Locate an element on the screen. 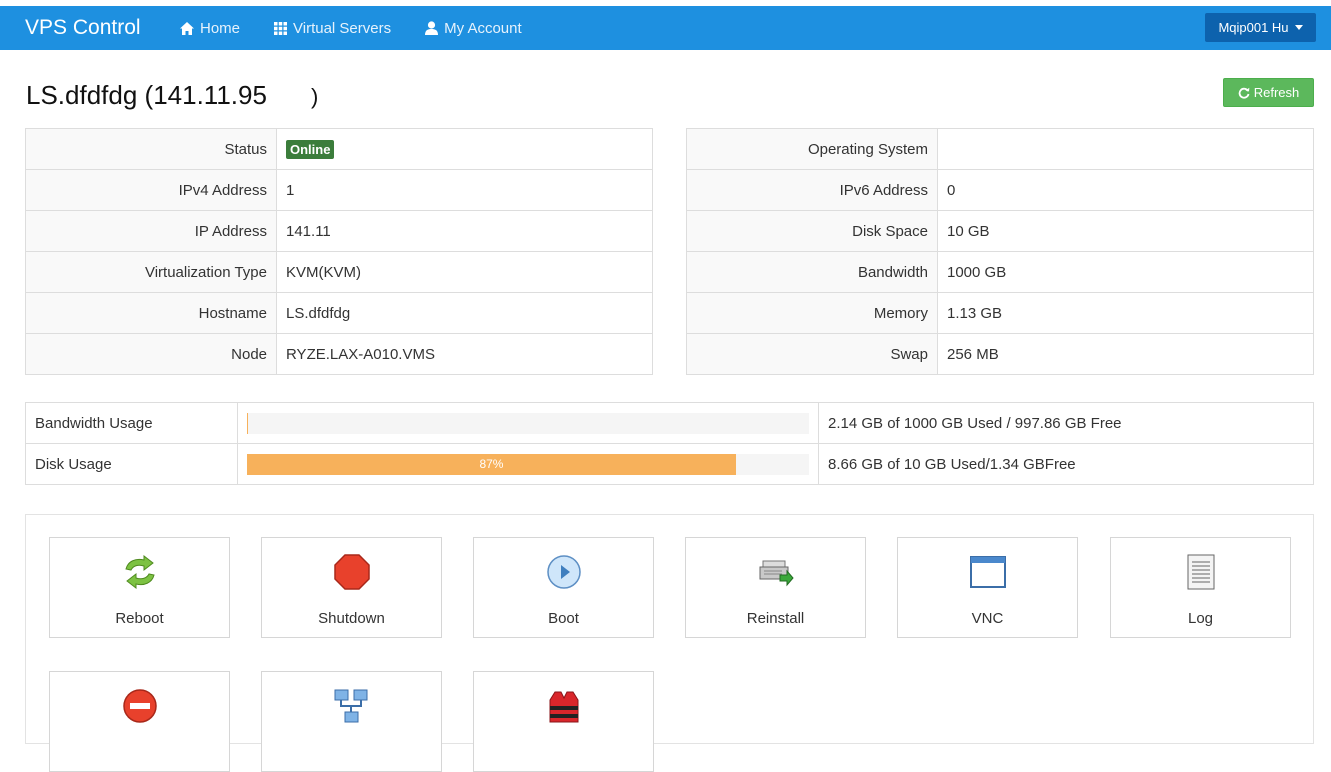 Image resolution: width=1331 pixels, height=772 pixels. reboot-button: Reboot is located at coordinates (139, 587).